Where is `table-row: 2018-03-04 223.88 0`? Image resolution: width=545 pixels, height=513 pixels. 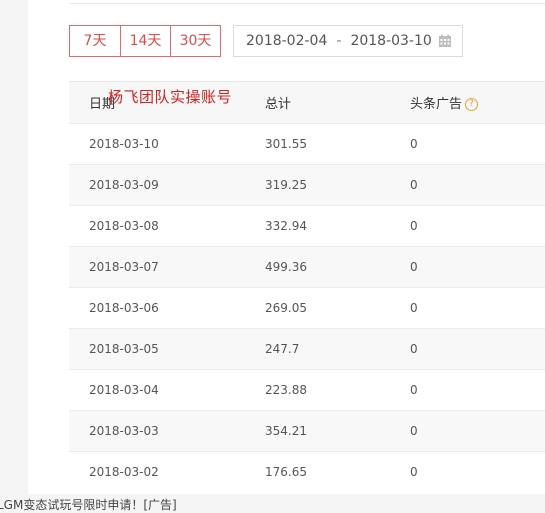 table-row: 2018-03-04 223.88 0 is located at coordinates (307, 390).